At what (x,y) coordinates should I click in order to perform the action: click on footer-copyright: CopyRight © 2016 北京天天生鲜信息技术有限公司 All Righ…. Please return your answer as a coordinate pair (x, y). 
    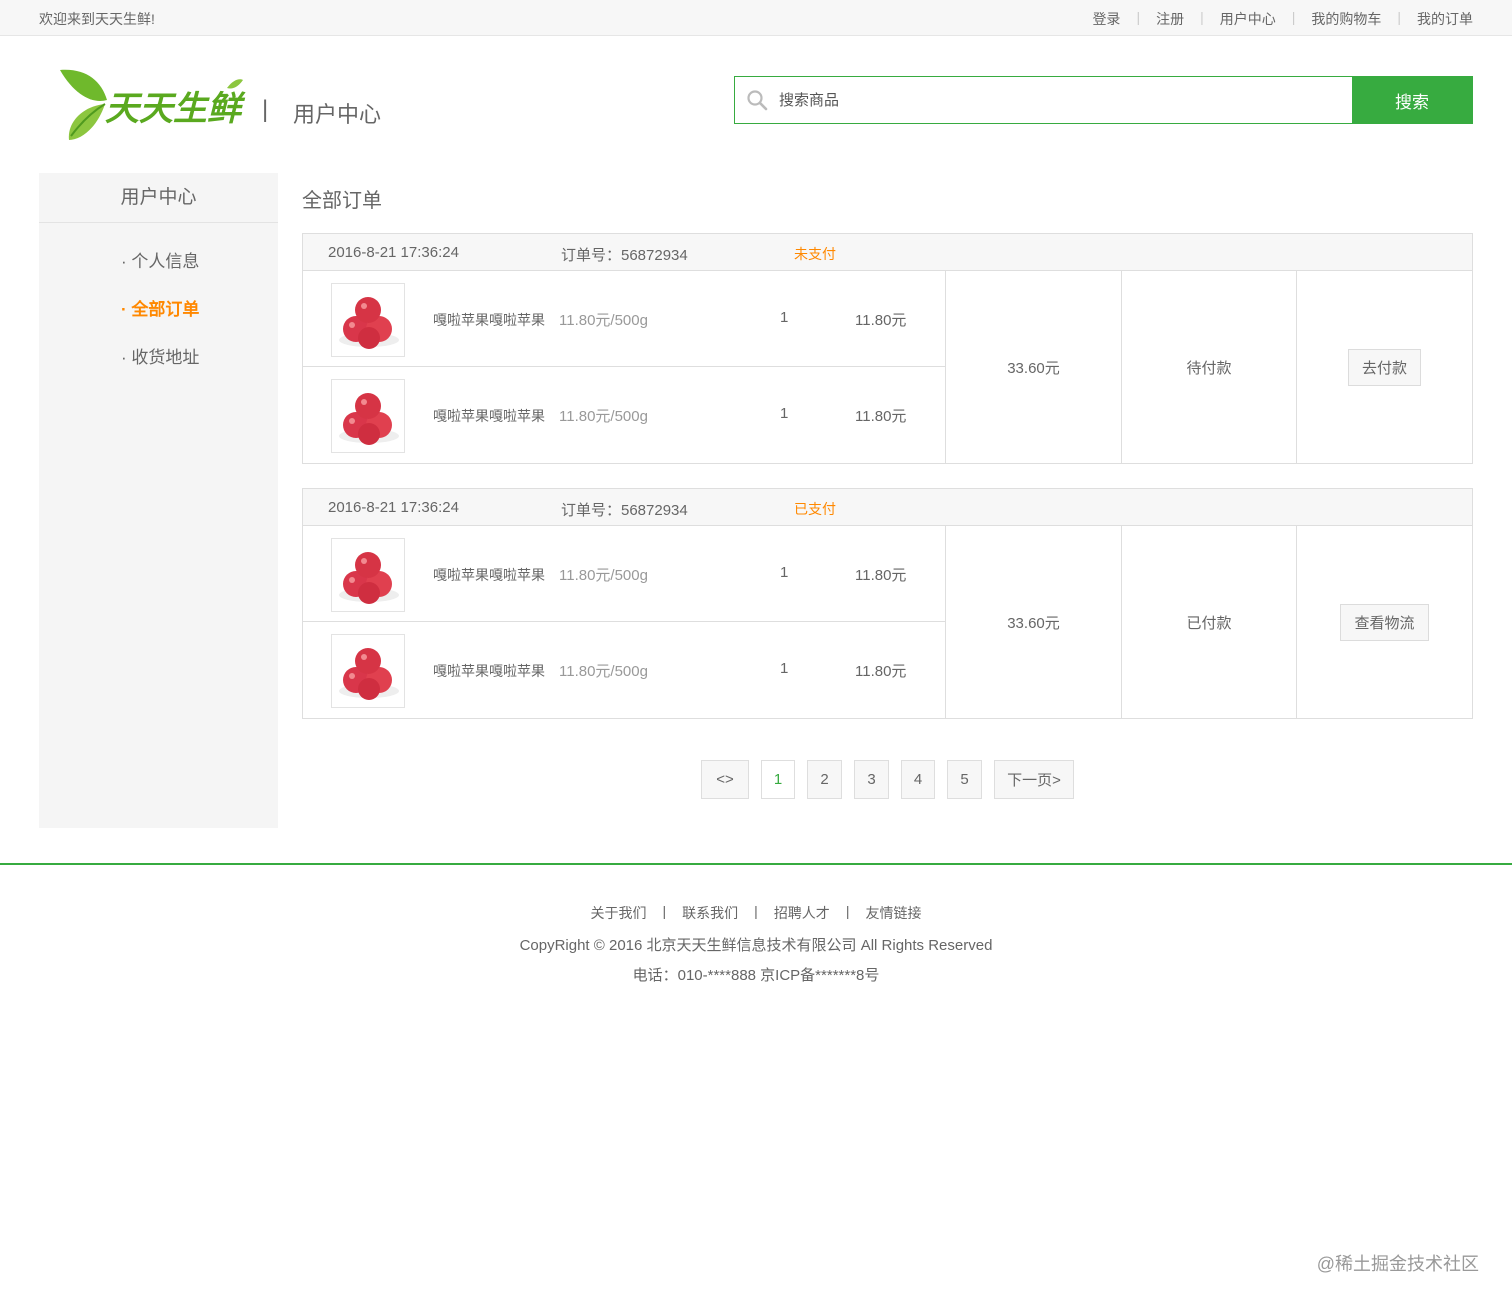
    Looking at the image, I should click on (756, 945).